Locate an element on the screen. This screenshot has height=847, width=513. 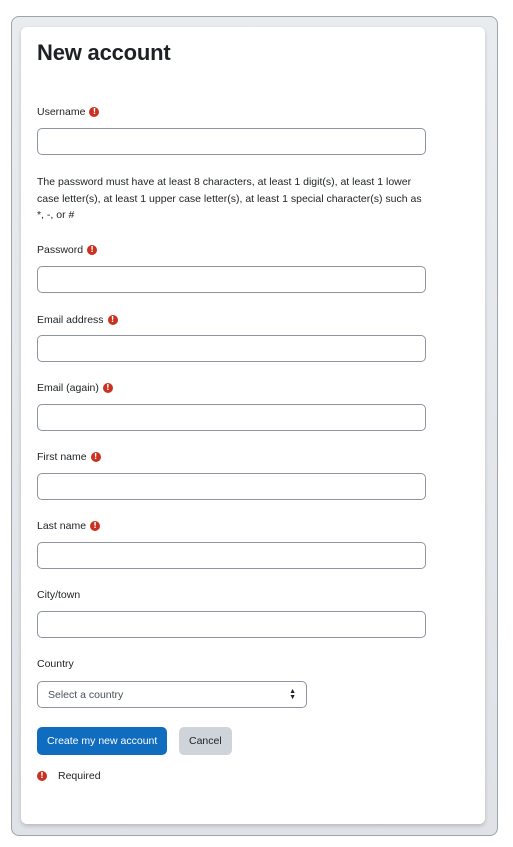
email-again-label: Email (again) ! is located at coordinates (75, 388).